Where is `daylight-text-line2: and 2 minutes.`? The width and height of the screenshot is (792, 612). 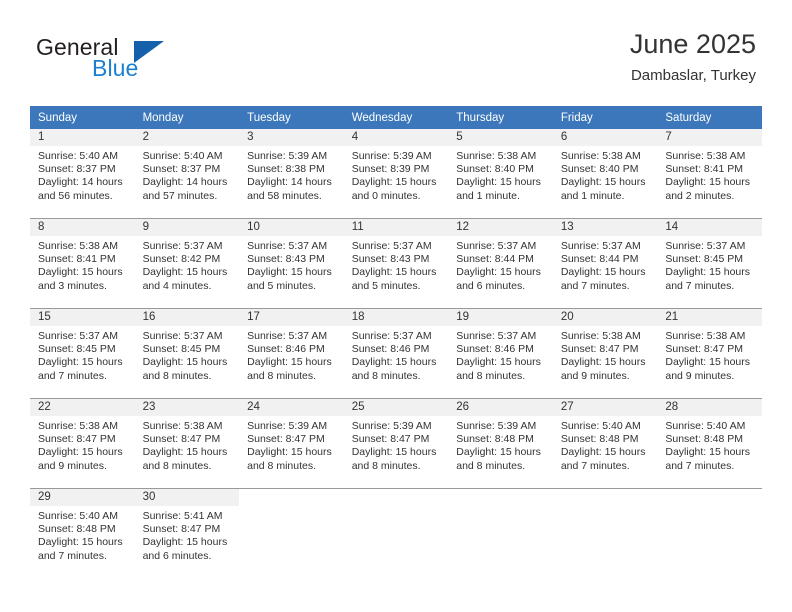 daylight-text-line2: and 2 minutes. is located at coordinates (700, 195).